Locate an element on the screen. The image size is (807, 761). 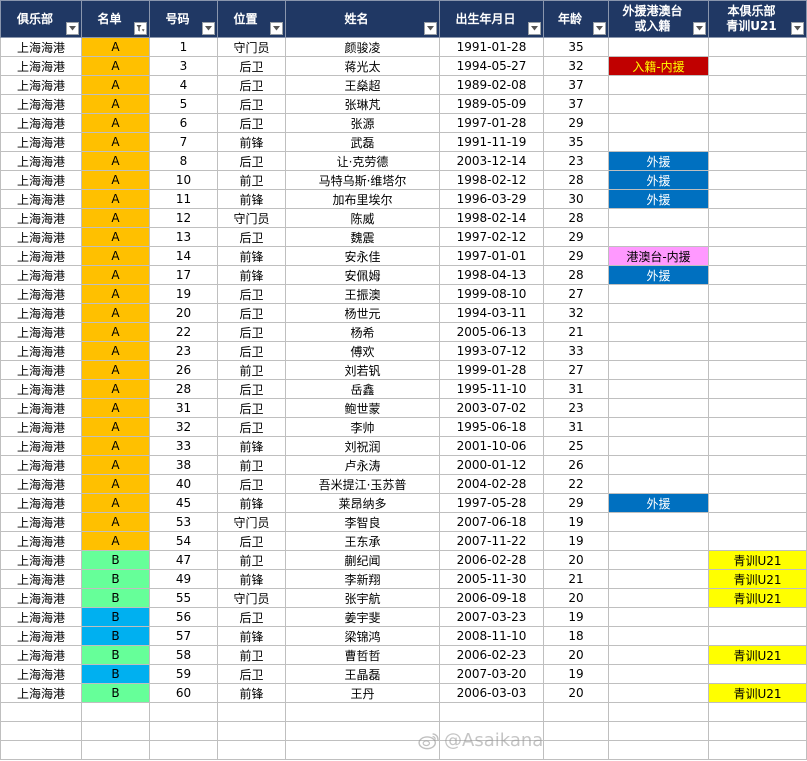
cell-number: 5 is located at coordinates (183, 104).